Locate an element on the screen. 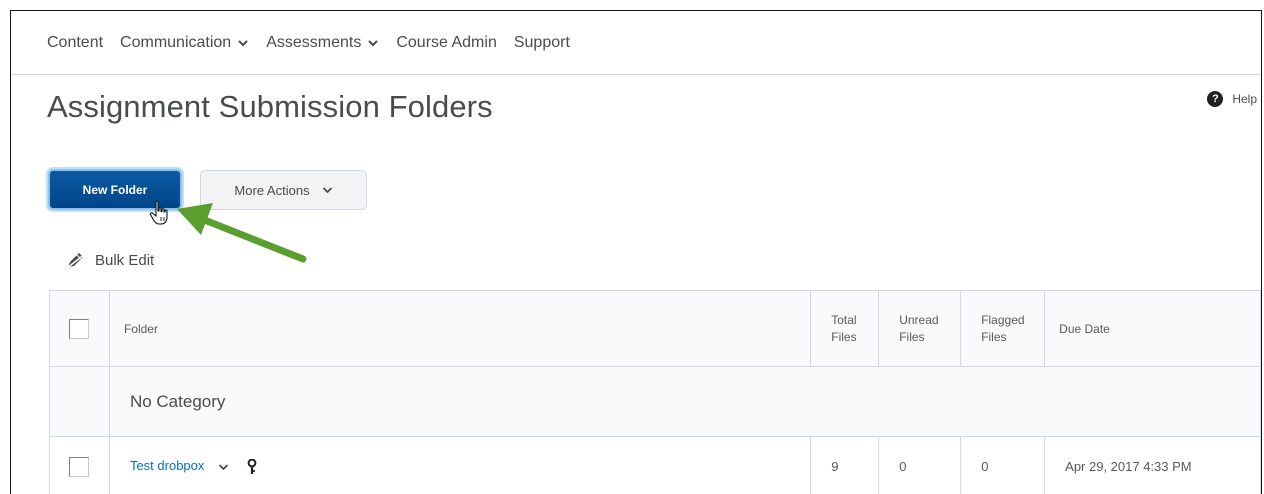 The width and height of the screenshot is (1264, 494). pencil-edit-icon is located at coordinates (76, 261).